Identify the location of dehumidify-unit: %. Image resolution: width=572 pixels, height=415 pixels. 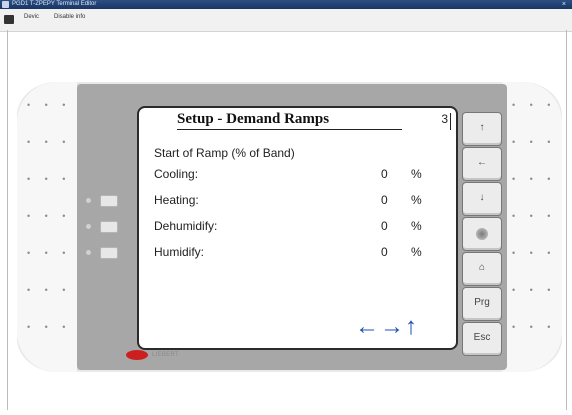
(416, 226).